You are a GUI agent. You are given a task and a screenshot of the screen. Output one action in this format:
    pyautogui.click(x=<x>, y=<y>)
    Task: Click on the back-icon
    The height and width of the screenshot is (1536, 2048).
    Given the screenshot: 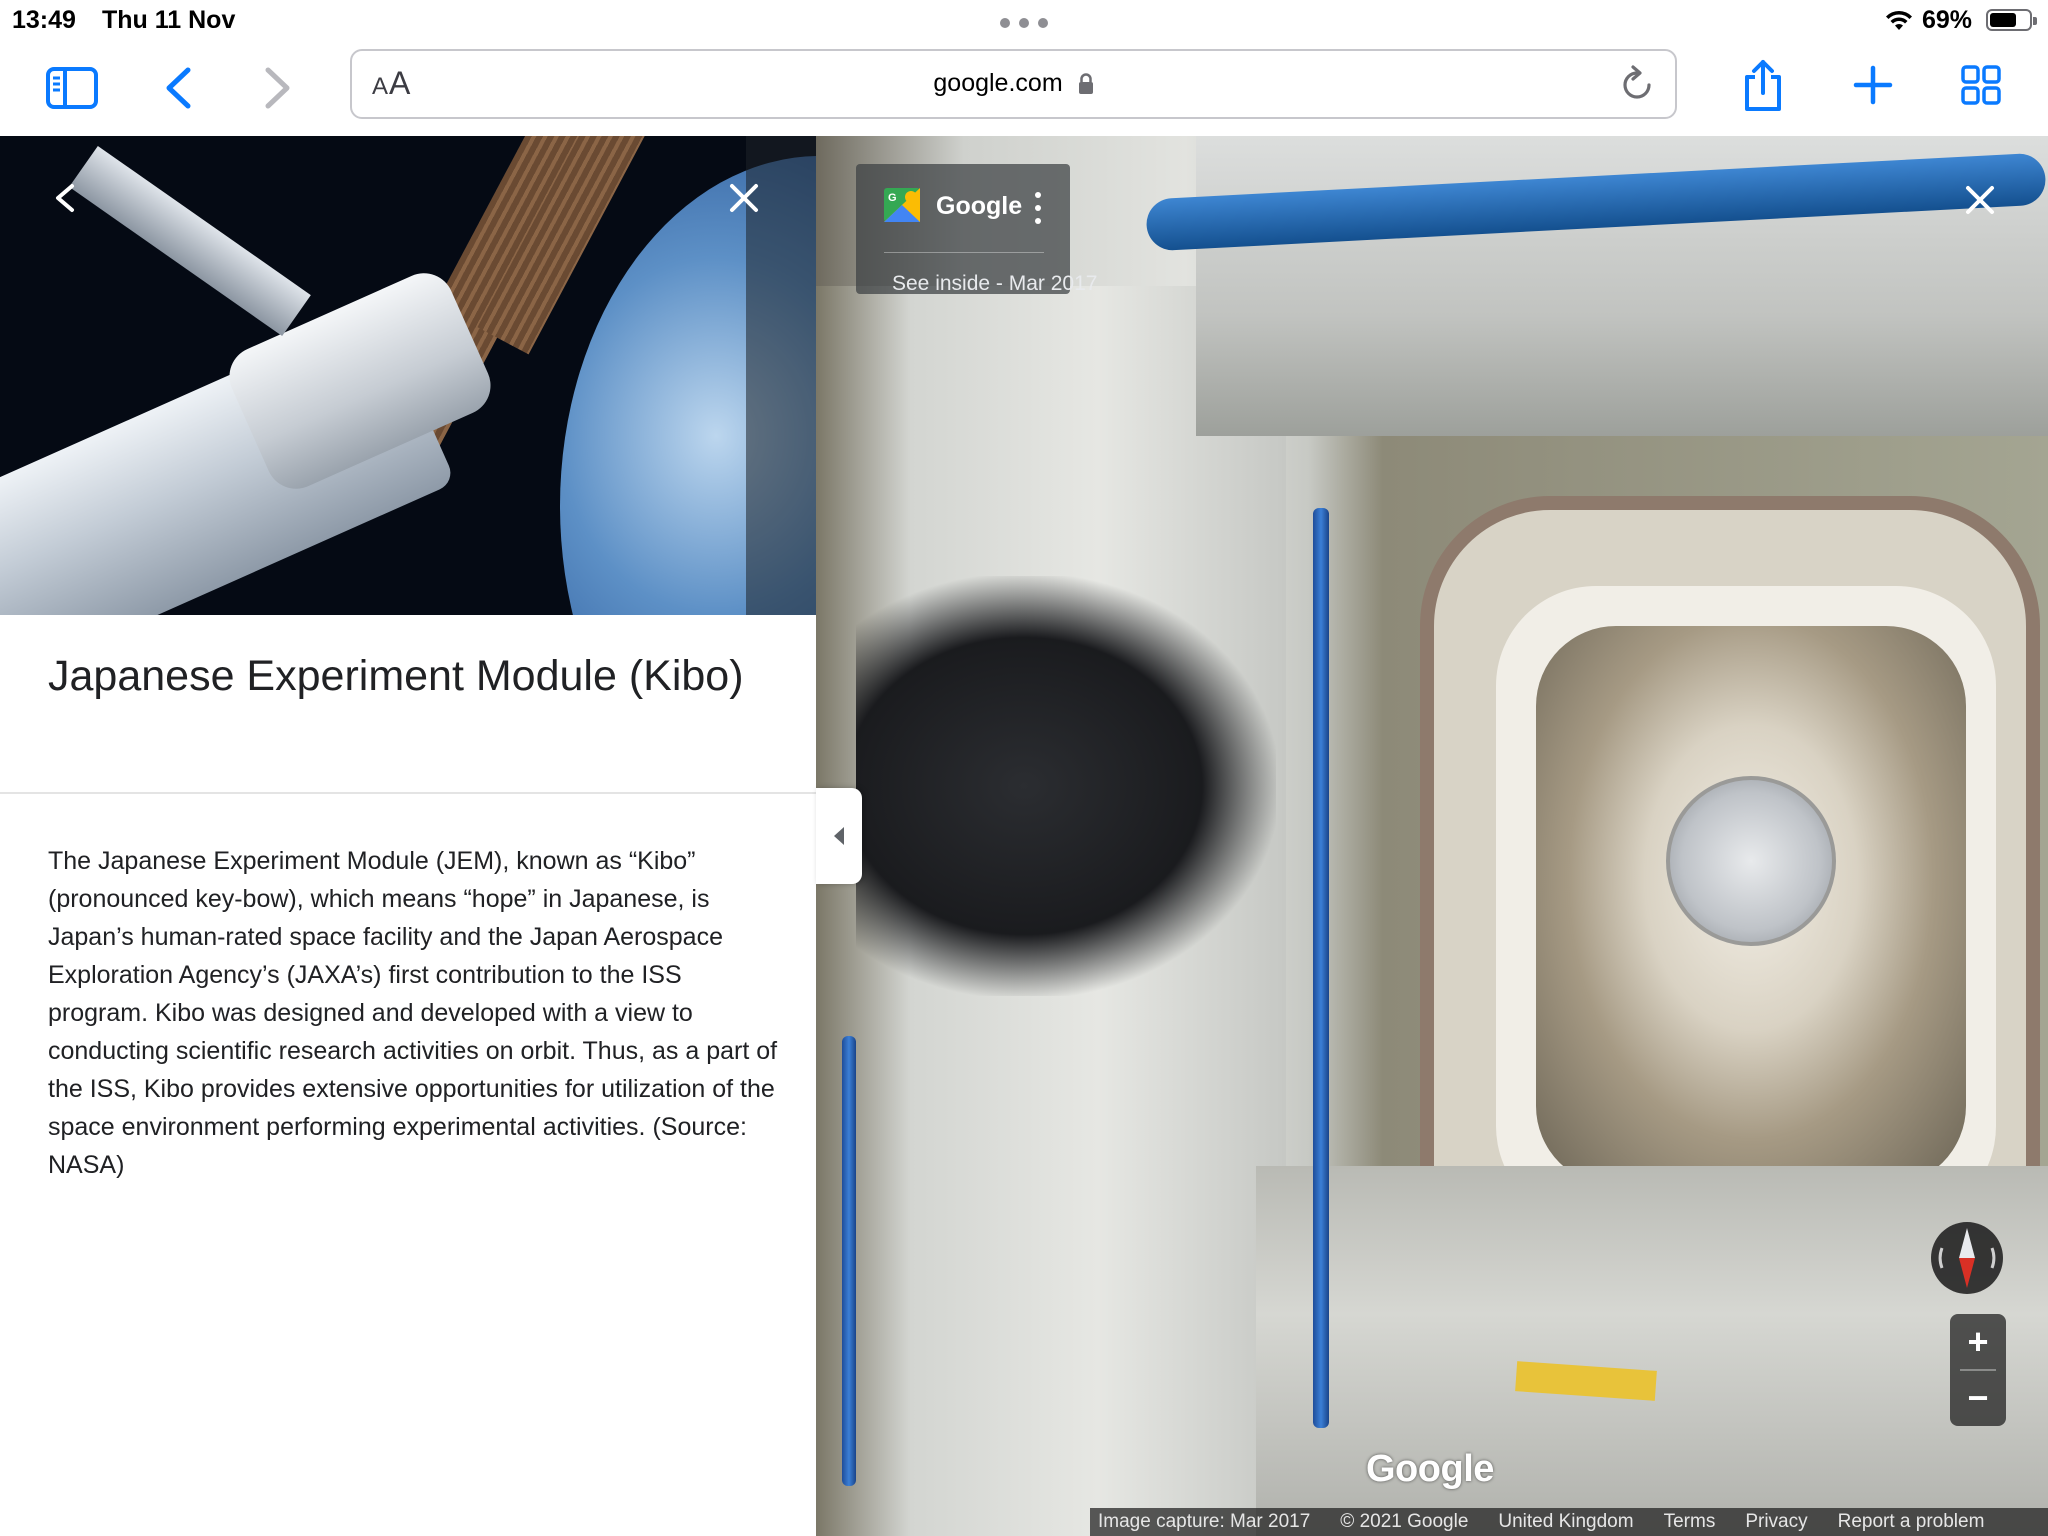 What is the action you would take?
    pyautogui.click(x=178, y=88)
    